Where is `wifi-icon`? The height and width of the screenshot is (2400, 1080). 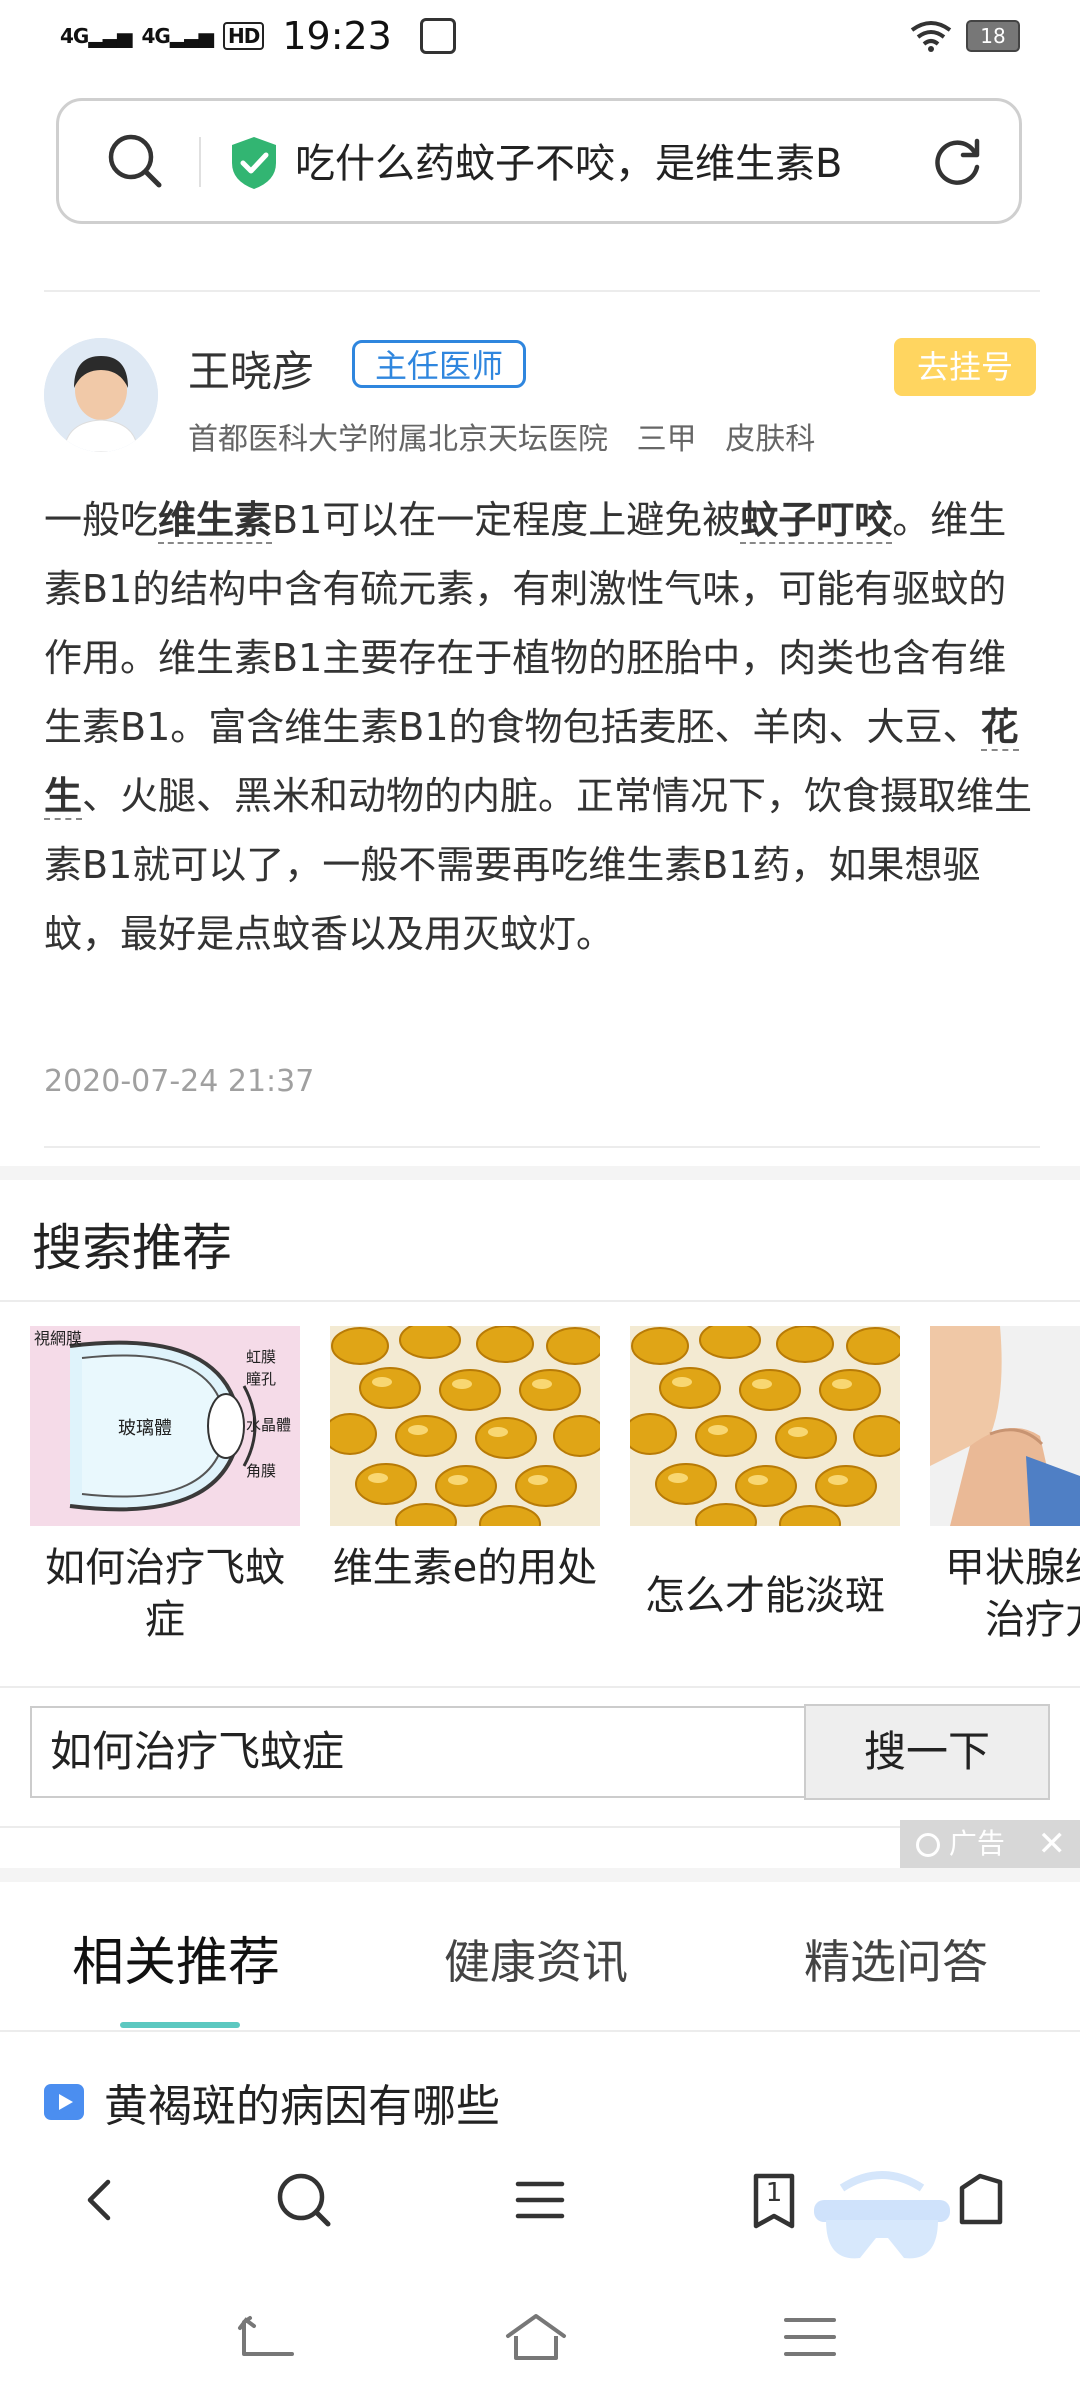 wifi-icon is located at coordinates (931, 36).